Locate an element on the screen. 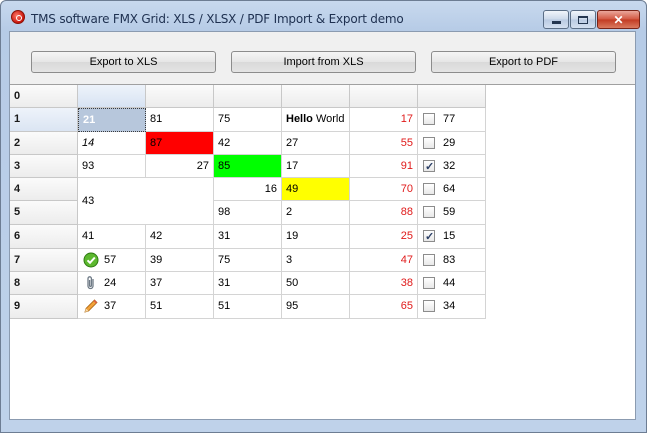 Image resolution: width=647 pixels, height=433 pixels. cell-r6-c6: 15 is located at coordinates (452, 237).